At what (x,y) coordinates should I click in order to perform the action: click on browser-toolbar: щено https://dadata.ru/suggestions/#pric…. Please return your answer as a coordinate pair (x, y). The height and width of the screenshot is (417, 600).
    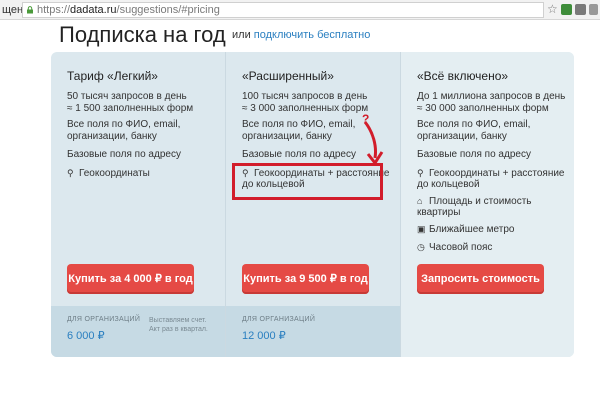
    Looking at the image, I should click on (300, 10).